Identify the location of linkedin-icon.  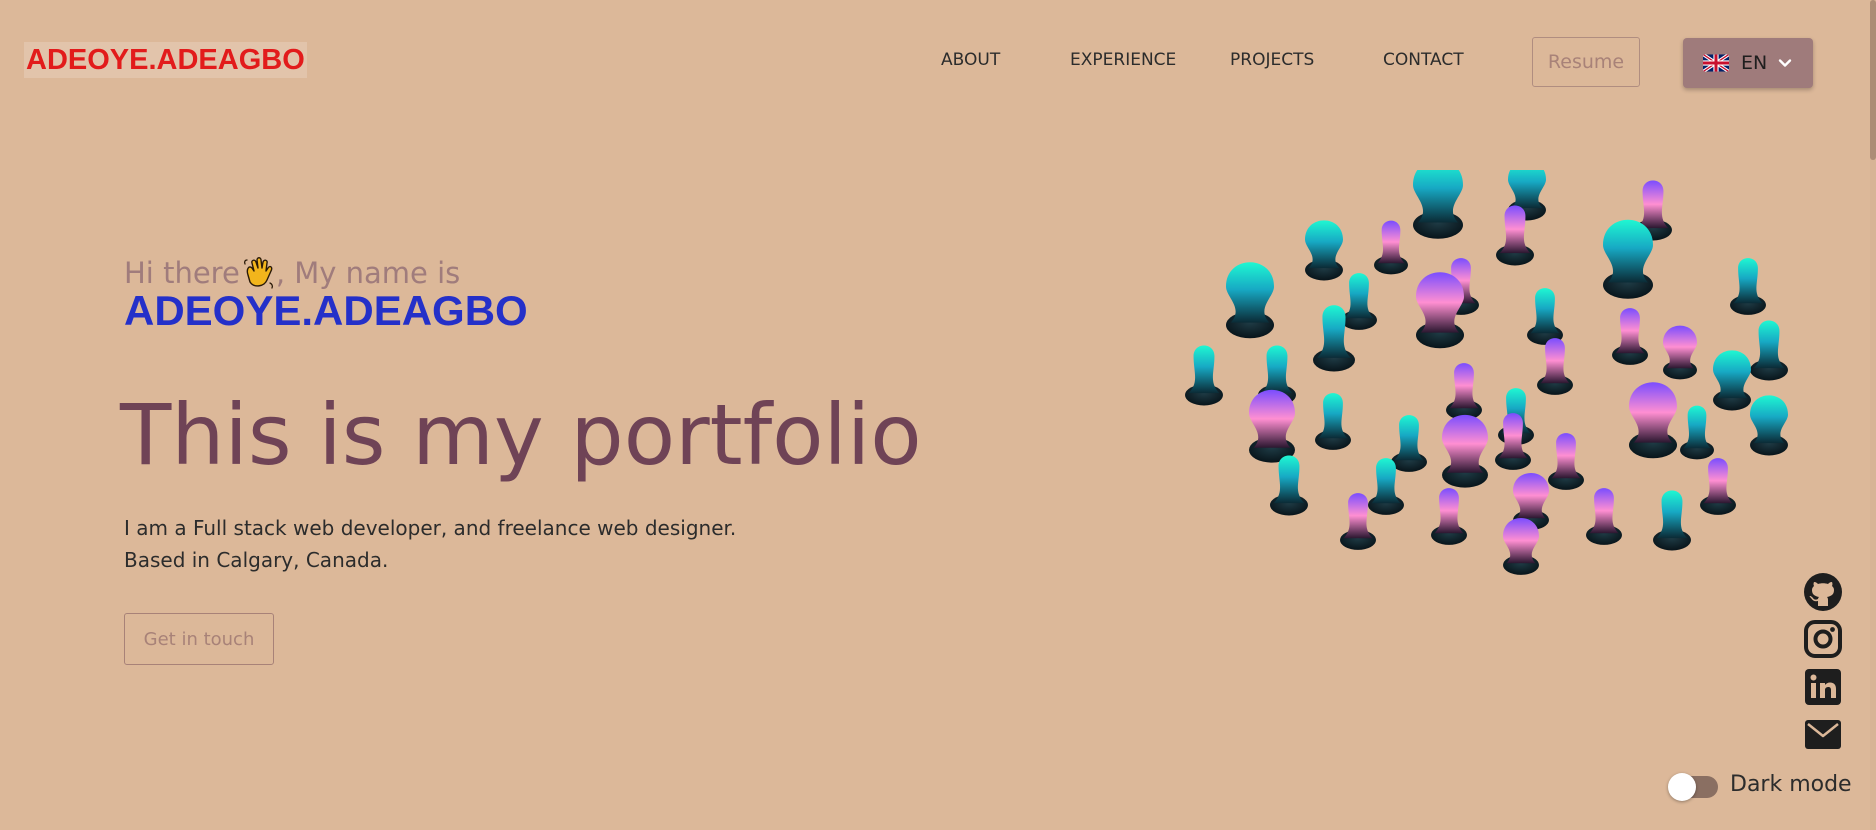
(1823, 687).